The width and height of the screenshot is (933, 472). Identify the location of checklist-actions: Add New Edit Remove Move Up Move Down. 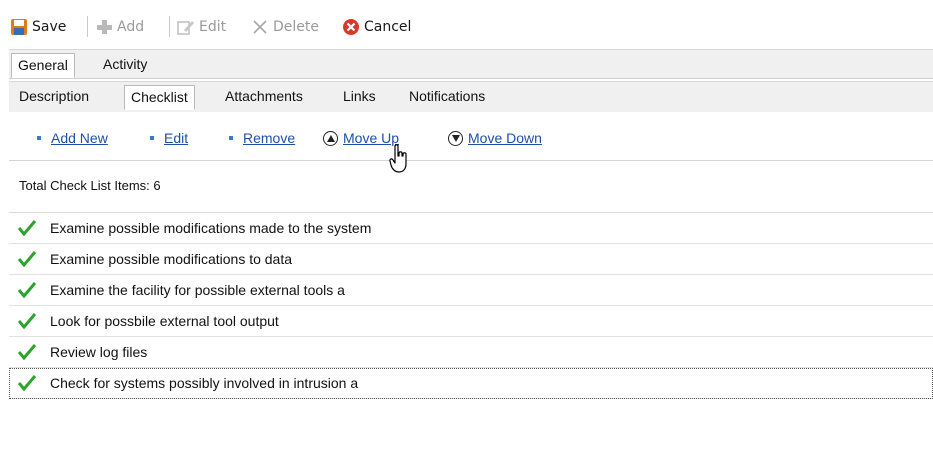
(471, 136).